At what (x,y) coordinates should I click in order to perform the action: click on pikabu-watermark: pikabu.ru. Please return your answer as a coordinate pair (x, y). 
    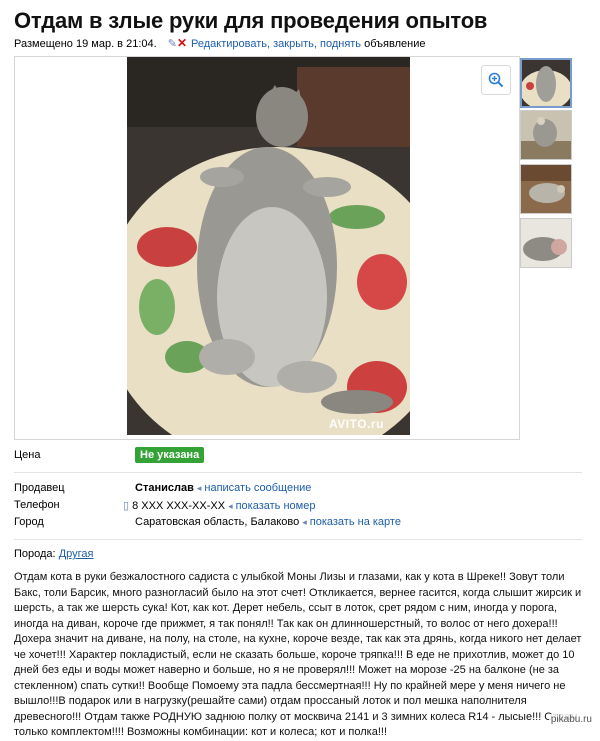
    Looking at the image, I should click on (571, 719).